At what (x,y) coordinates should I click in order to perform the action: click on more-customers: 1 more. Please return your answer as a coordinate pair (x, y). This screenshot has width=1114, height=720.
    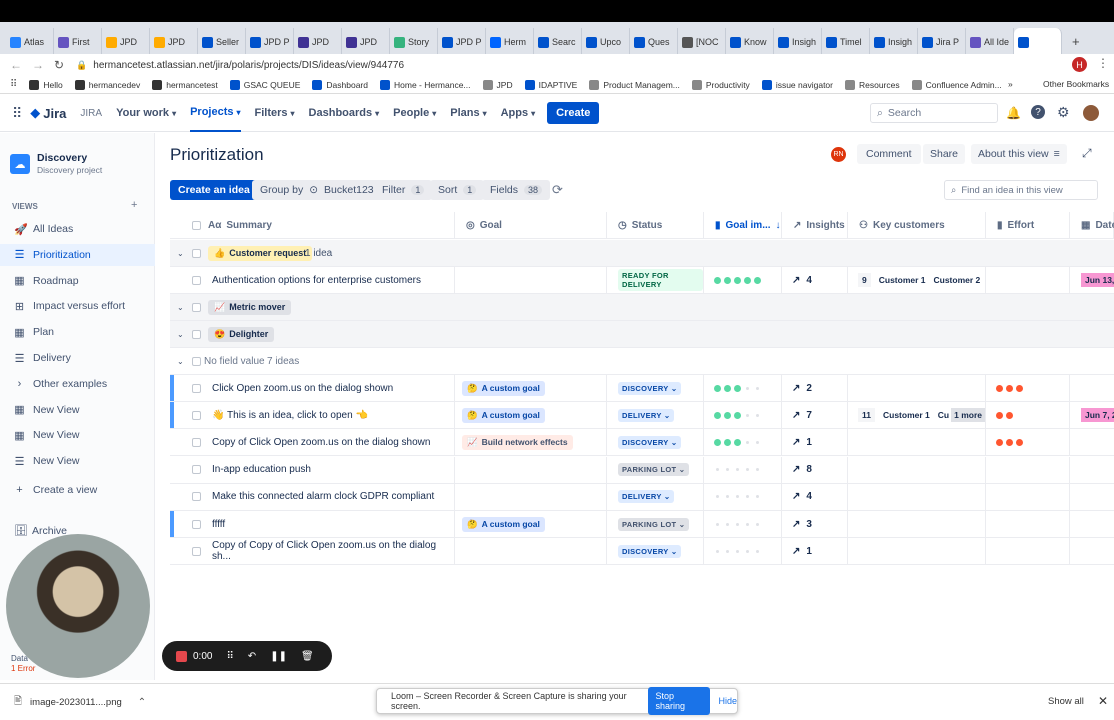
    Looking at the image, I should click on (968, 415).